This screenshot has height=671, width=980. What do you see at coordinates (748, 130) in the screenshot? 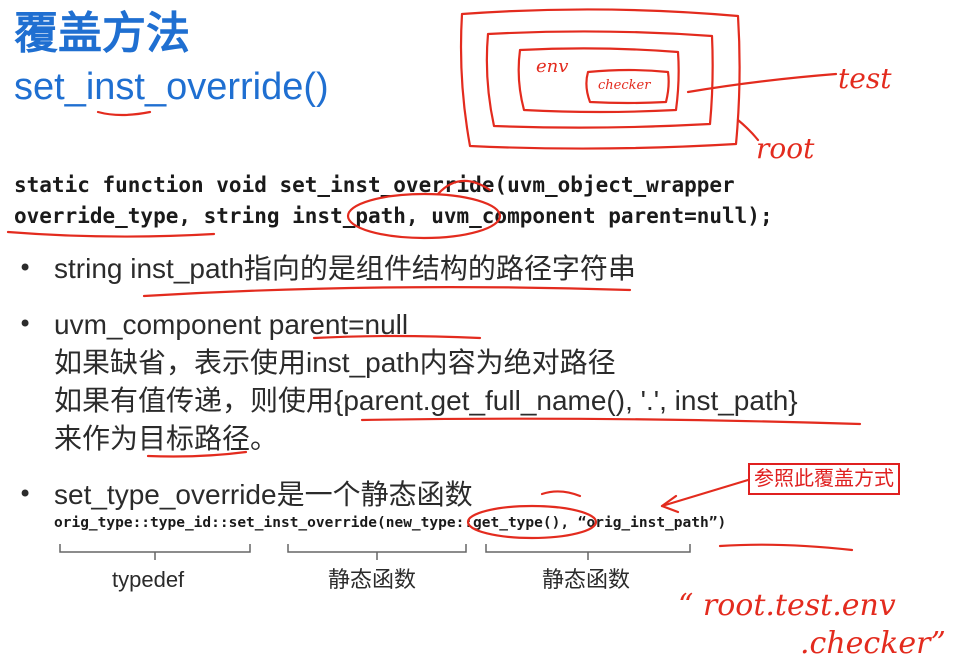
I see `root-pointer` at bounding box center [748, 130].